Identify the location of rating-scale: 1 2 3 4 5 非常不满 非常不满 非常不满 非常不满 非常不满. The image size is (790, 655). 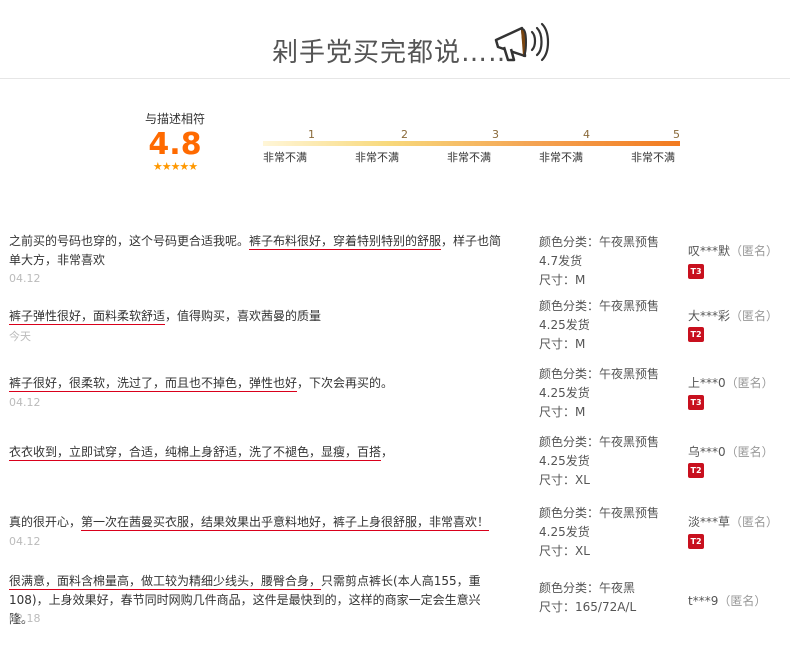
(471, 146).